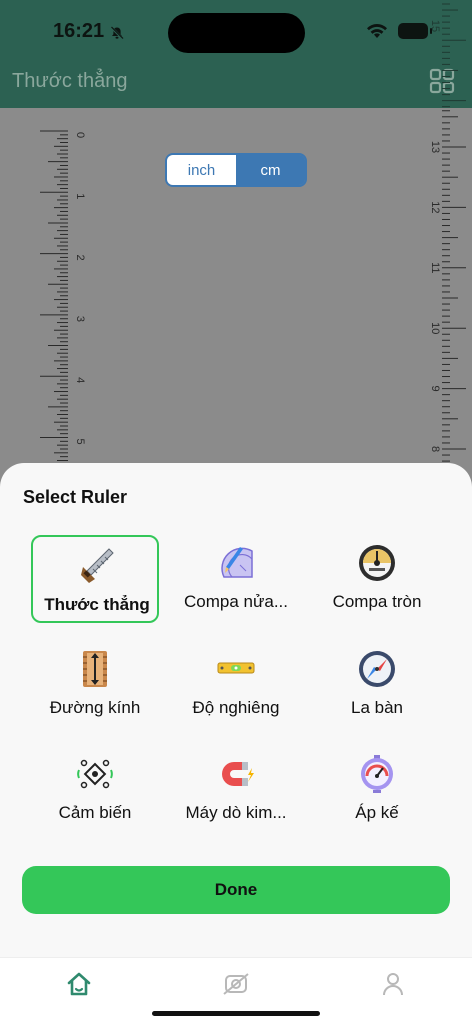 This screenshot has width=472, height=1024. Describe the element at coordinates (97, 604) in the screenshot. I see `ruler-option-label: Thước thẳng` at that location.